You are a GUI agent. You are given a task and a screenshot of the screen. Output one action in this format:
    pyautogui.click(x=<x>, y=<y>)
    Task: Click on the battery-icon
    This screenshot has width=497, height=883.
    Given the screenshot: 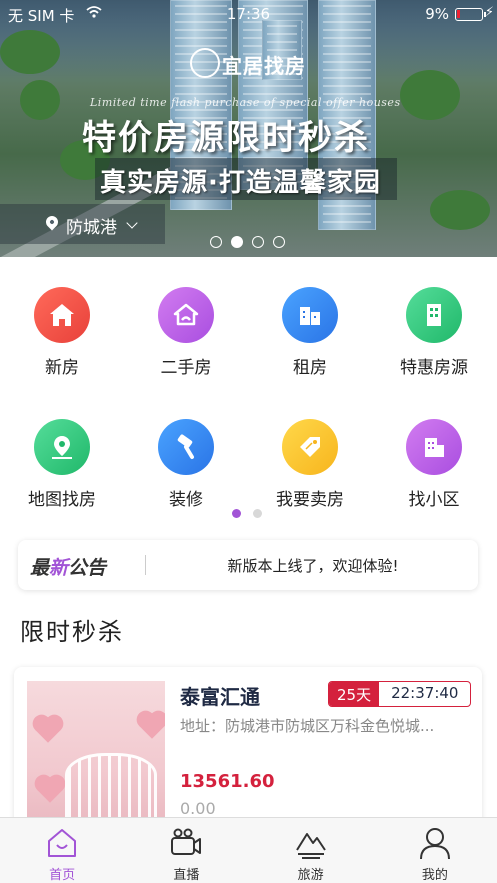 What is the action you would take?
    pyautogui.click(x=470, y=14)
    